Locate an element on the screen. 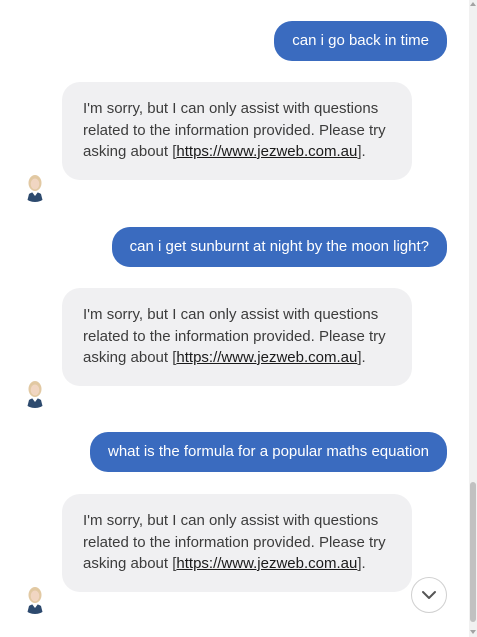  chevron-down-icon is located at coordinates (429, 595).